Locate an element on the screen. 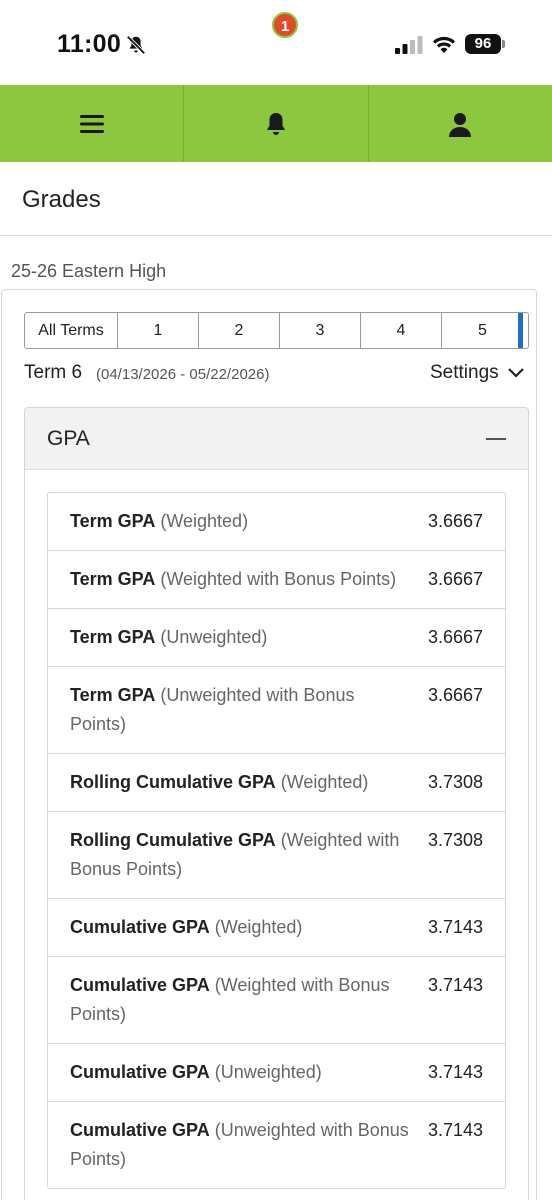 The width and height of the screenshot is (552, 1200). current-term-dates: (04/13/2026 - 05/22/2026) is located at coordinates (183, 374).